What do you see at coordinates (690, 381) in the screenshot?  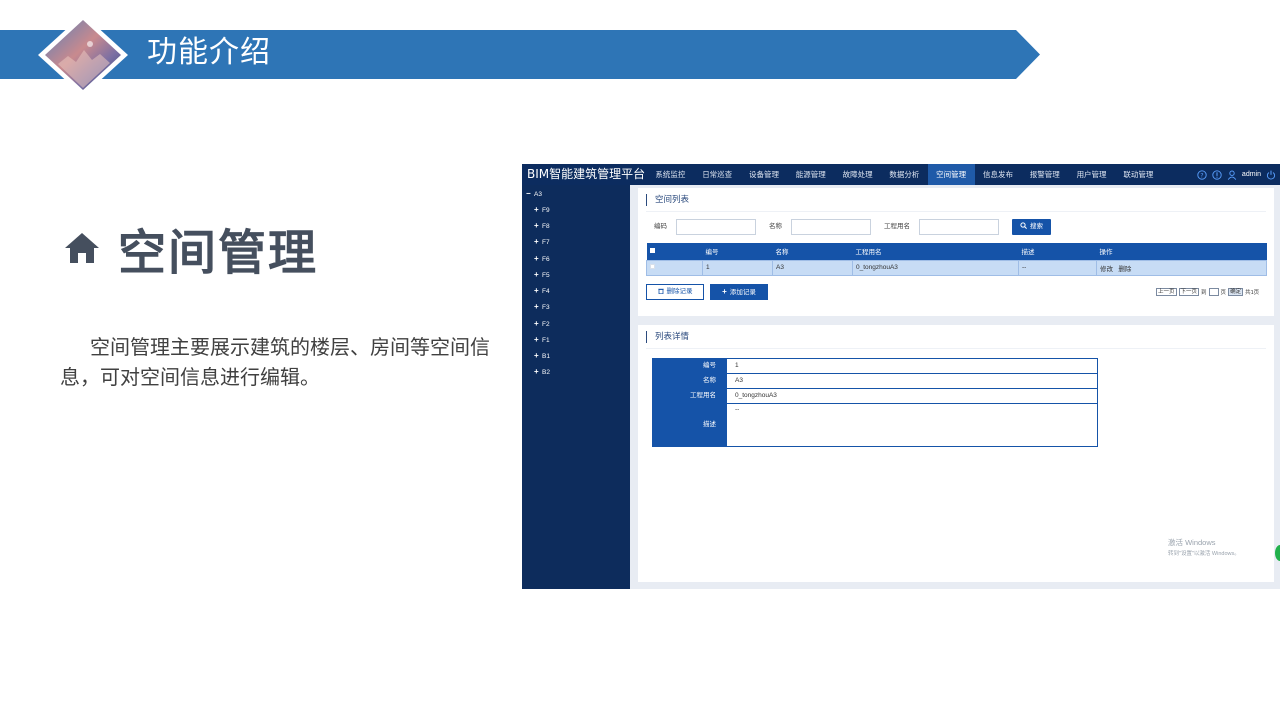 I see `detail-label-name: 名称` at bounding box center [690, 381].